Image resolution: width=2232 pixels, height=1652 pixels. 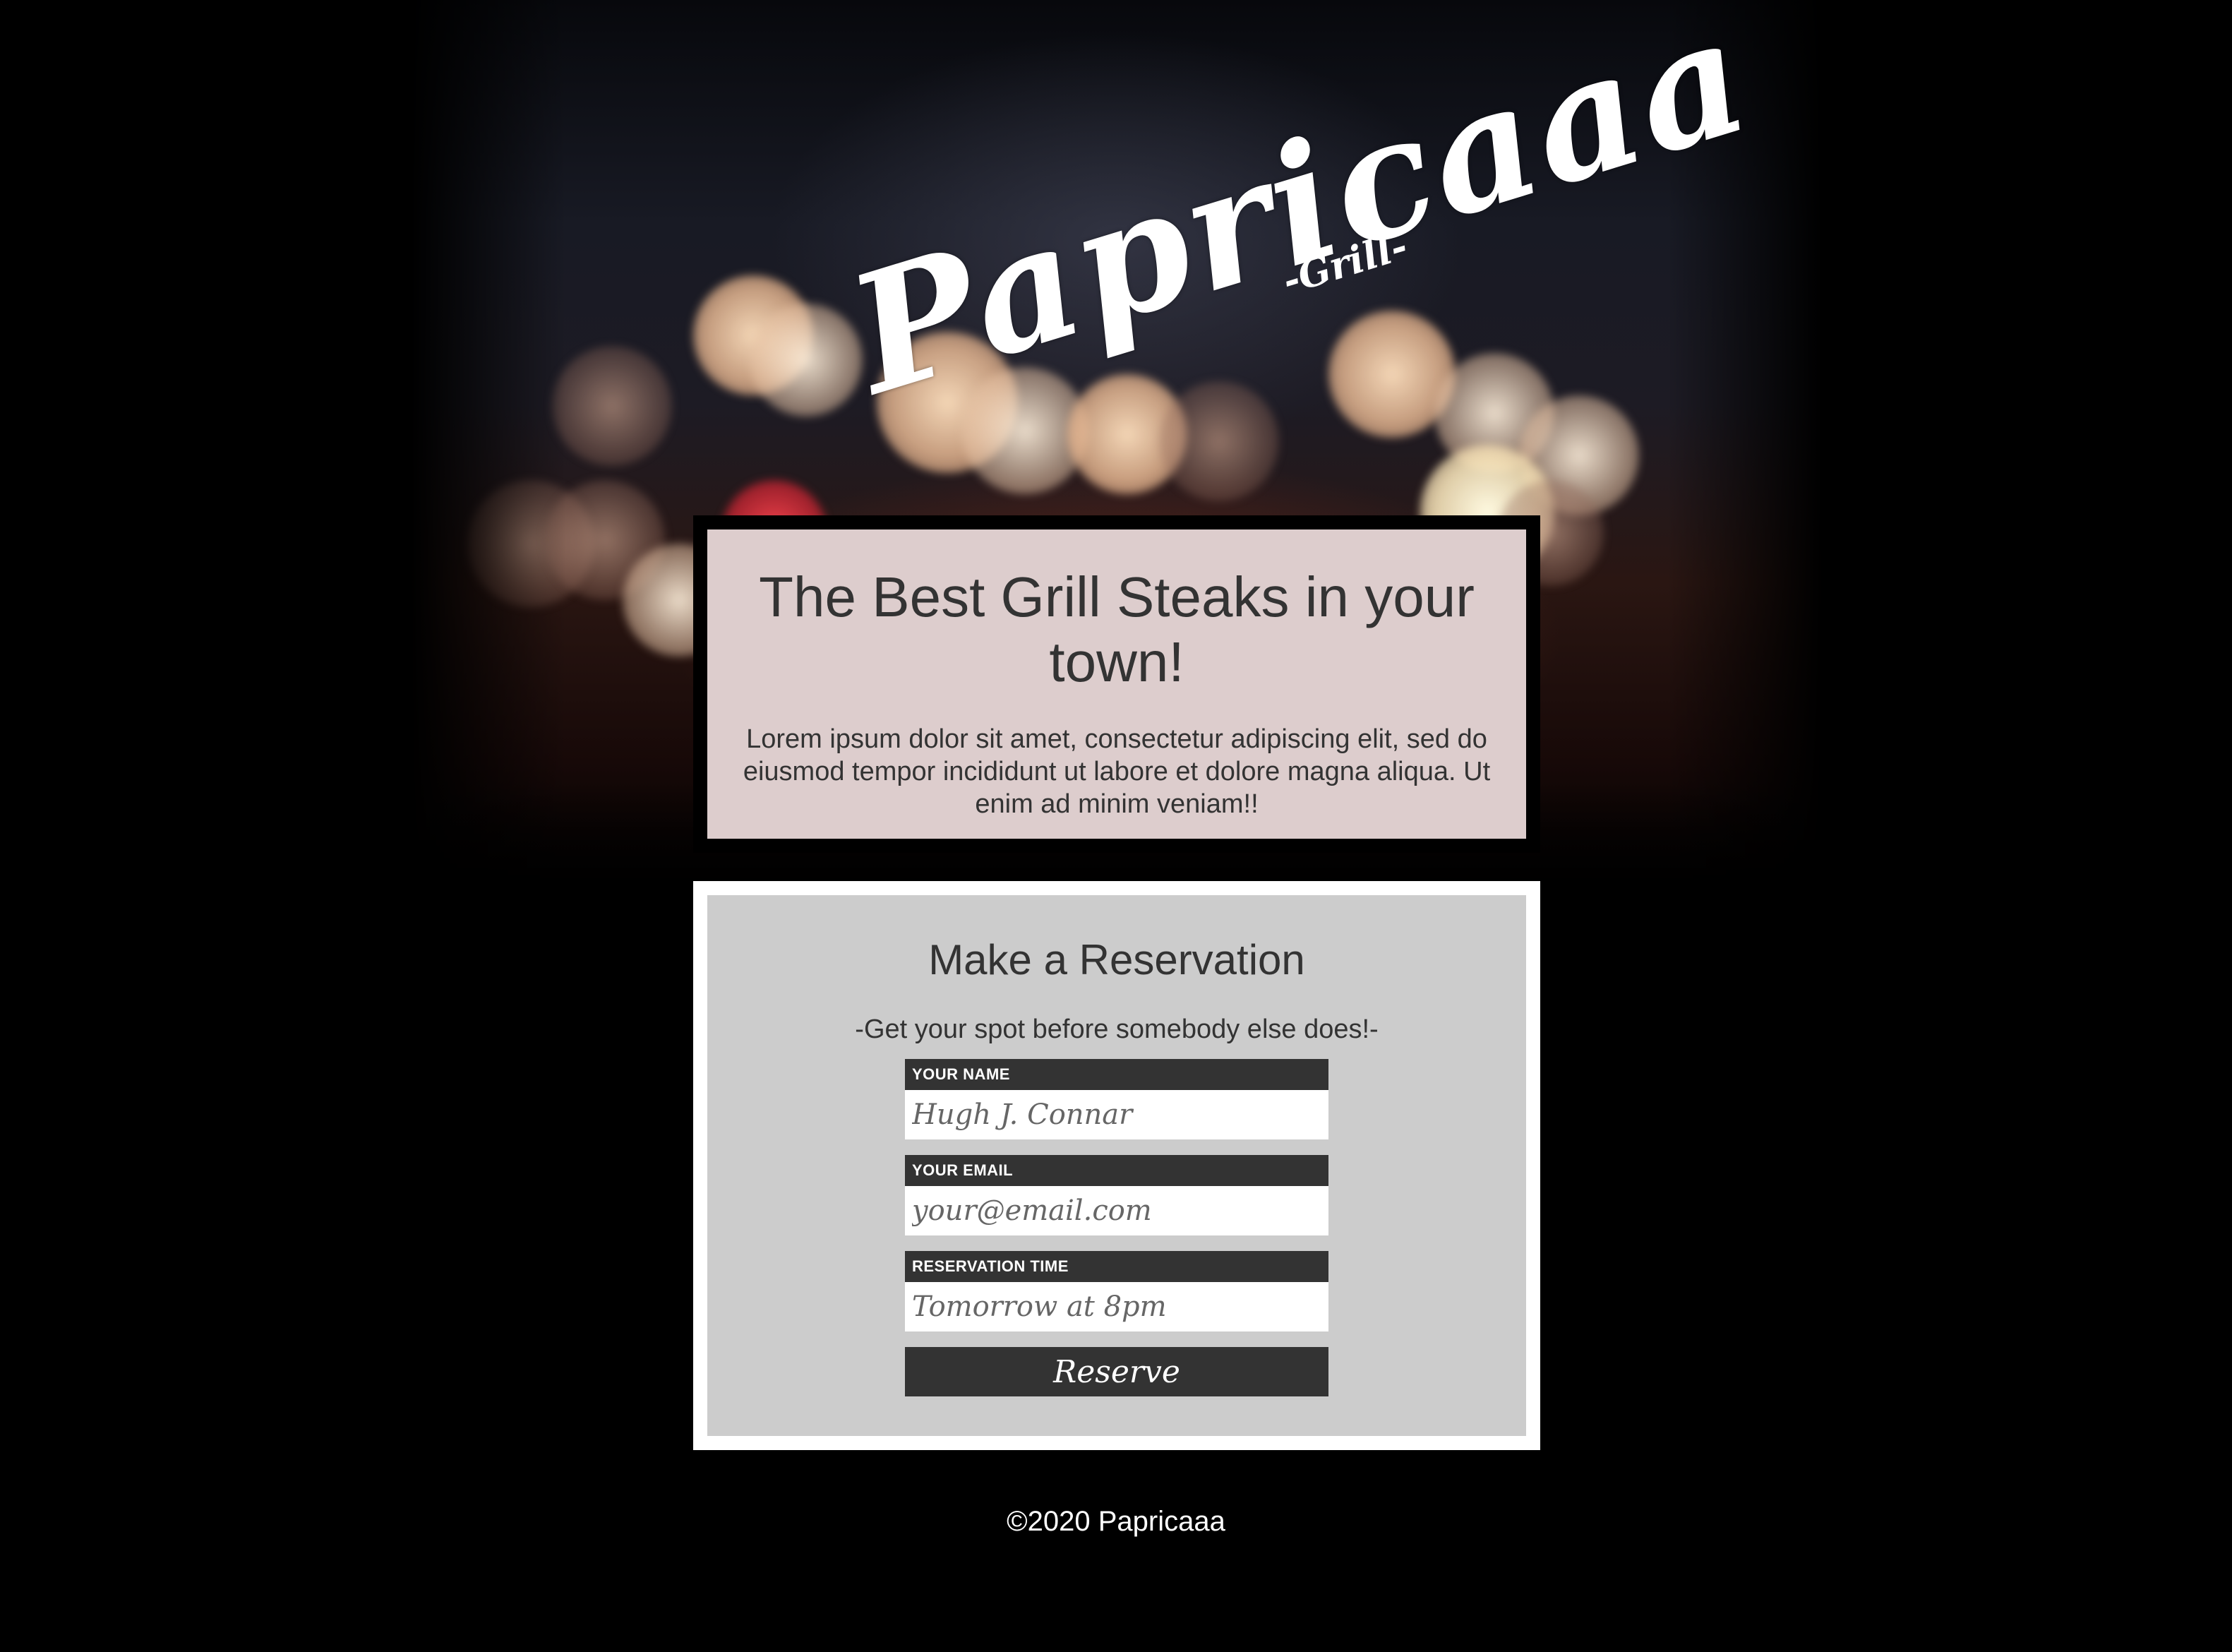 I want to click on email-label: YOUR EMAIL, so click(x=1117, y=1170).